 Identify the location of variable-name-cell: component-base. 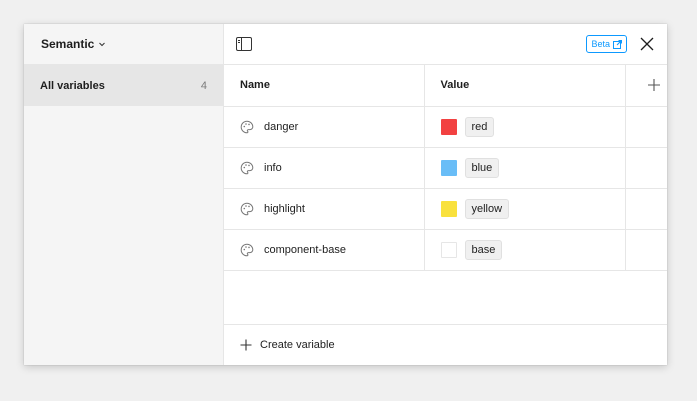
(324, 250).